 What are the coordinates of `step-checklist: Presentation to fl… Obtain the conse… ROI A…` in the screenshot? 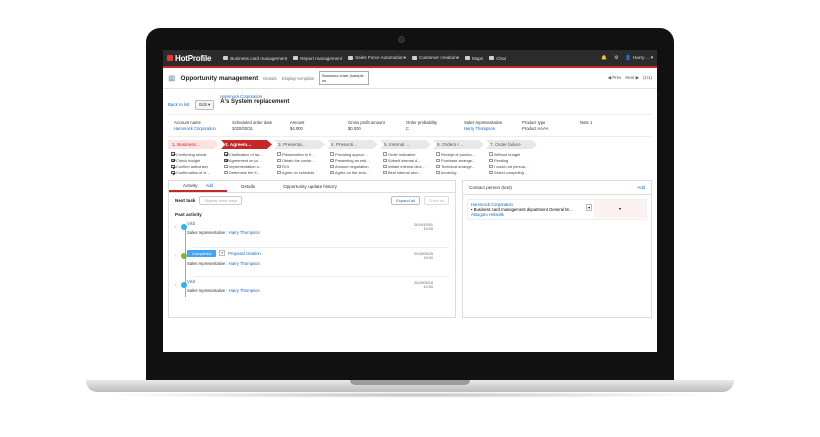 It's located at (302, 163).